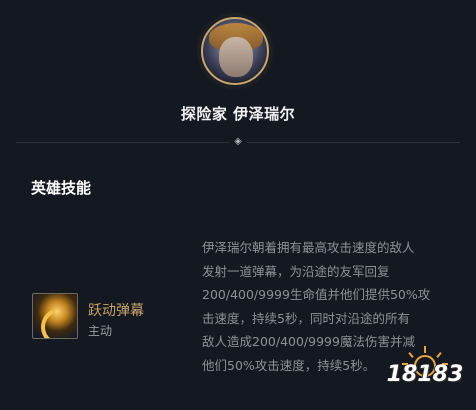 The image size is (476, 410). I want to click on description-line: 伊泽瑞尔朝着拥有最高攻击速度的敌人, so click(308, 247).